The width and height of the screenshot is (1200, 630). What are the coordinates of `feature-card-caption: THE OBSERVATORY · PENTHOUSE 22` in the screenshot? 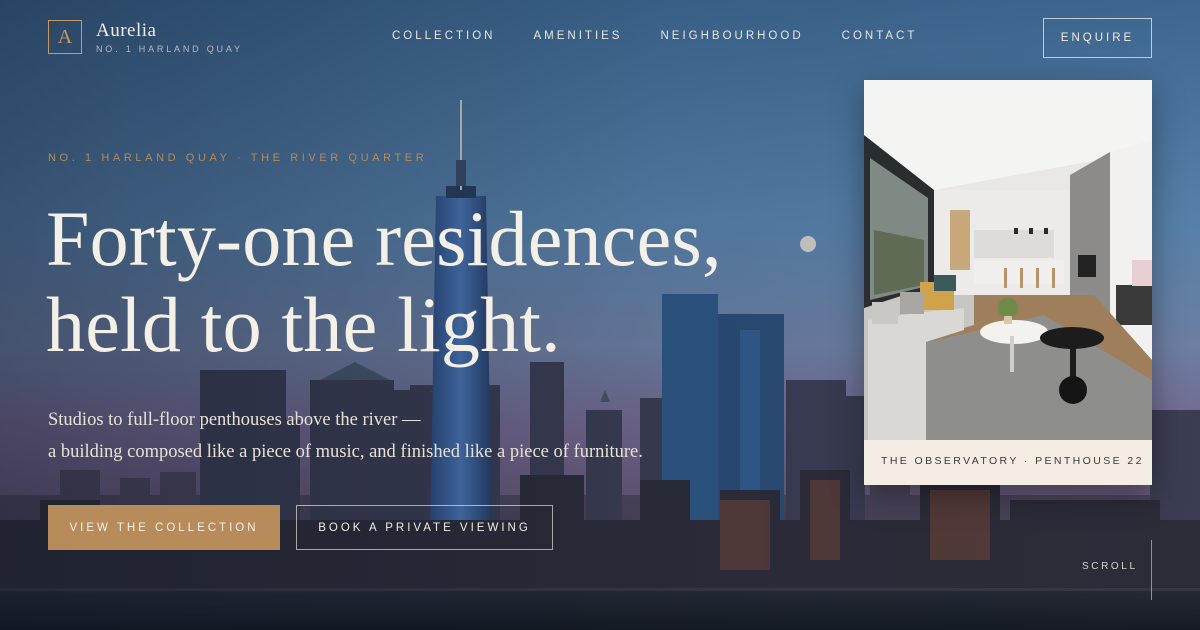 It's located at (1012, 461).